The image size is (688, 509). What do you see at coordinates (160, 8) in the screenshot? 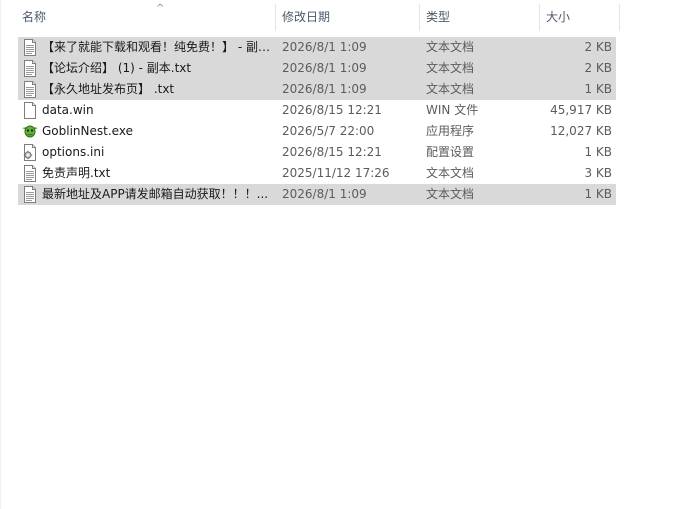
I see `sort-ascending-icon: ^` at bounding box center [160, 8].